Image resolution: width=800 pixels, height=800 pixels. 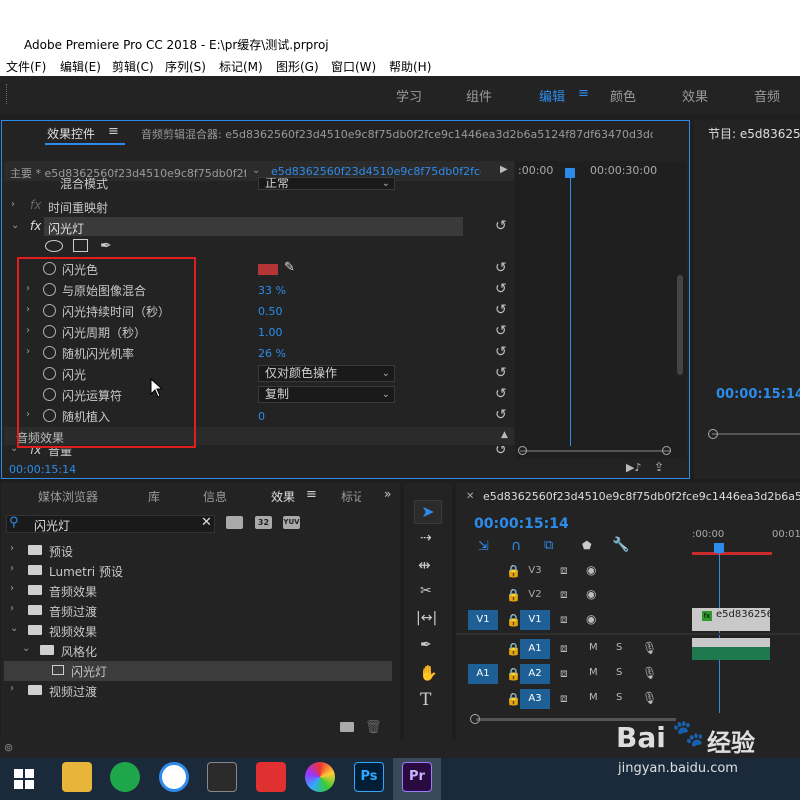 I want to click on workspace-editing: 编辑, so click(x=552, y=95).